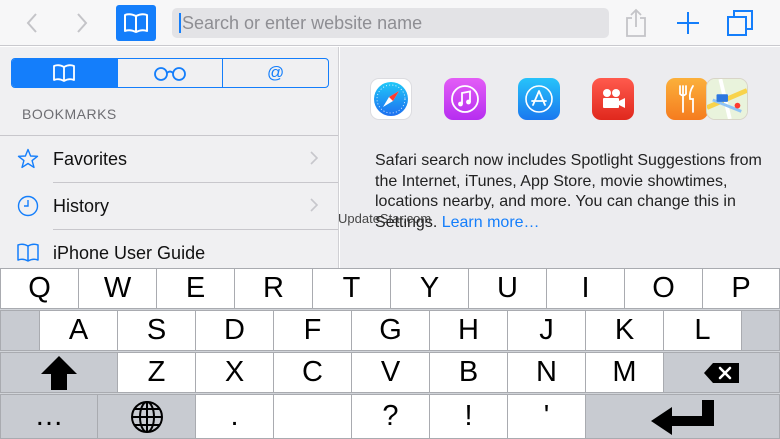 The image size is (780, 439). I want to click on key-s: S, so click(156, 330).